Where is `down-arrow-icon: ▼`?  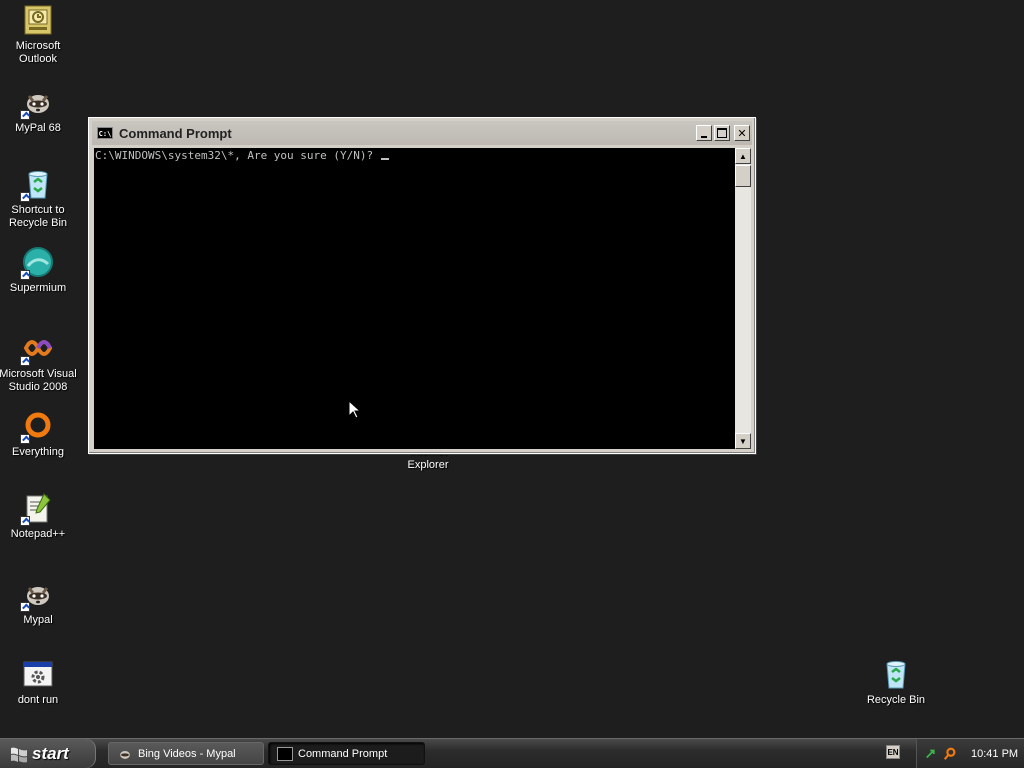 down-arrow-icon: ▼ is located at coordinates (743, 441).